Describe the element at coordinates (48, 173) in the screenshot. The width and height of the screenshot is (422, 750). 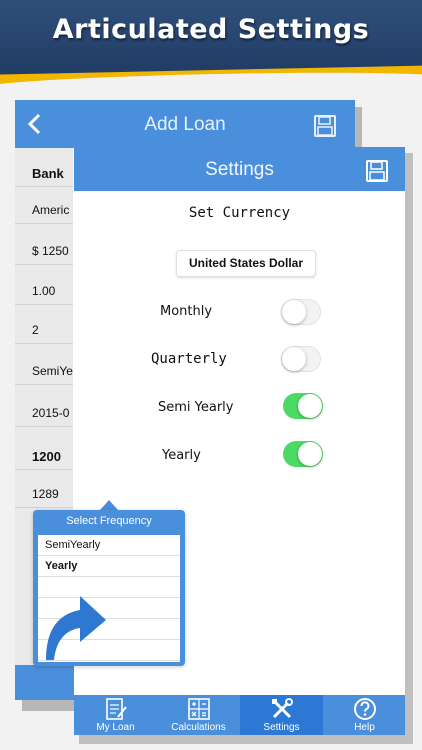
I see `loan-field-value: Bank` at that location.